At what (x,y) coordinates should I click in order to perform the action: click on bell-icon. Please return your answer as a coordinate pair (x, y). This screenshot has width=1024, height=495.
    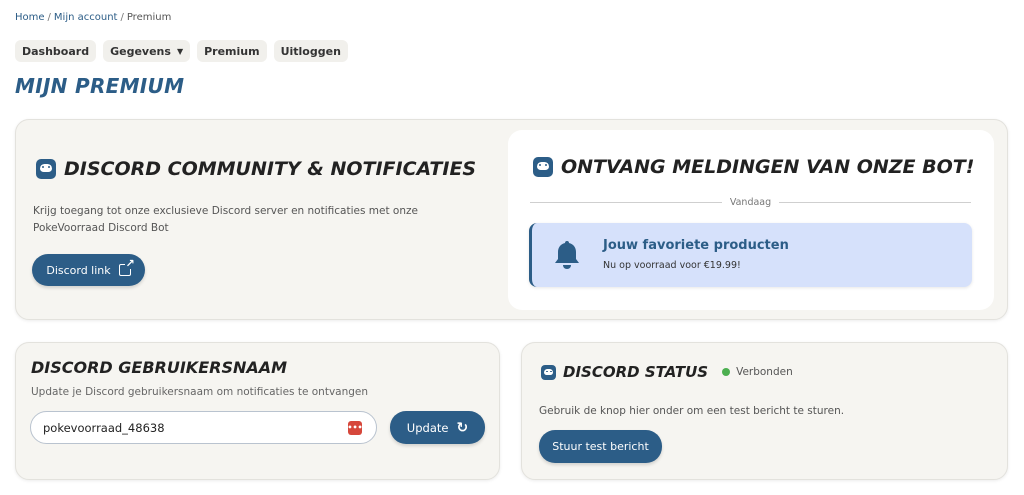
    Looking at the image, I should click on (567, 255).